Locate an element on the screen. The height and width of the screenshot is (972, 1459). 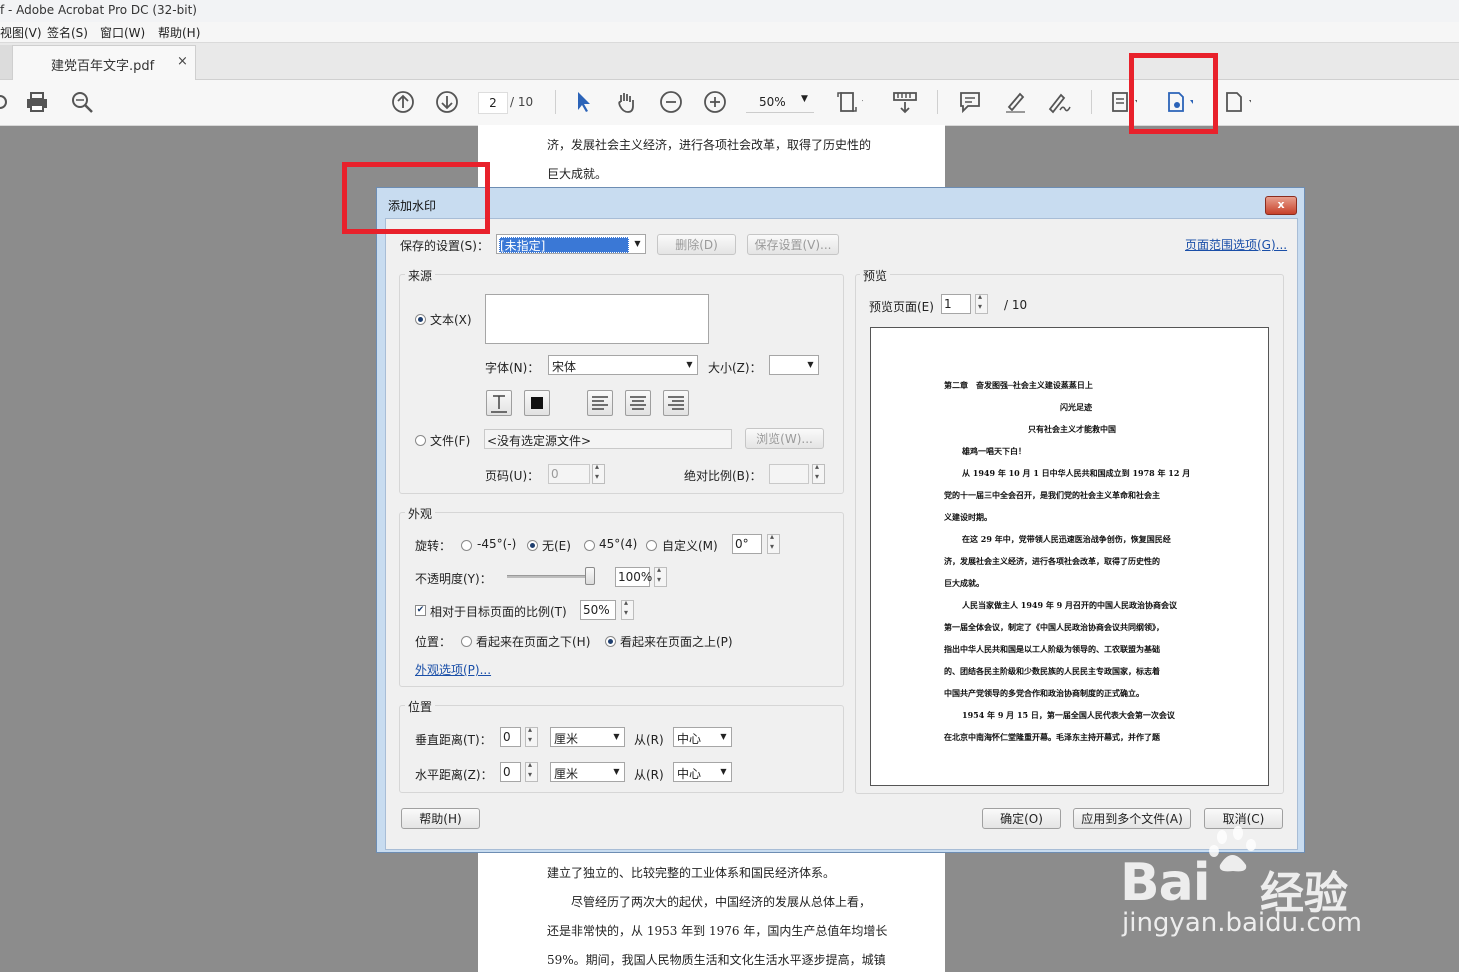
window-titlebar: f - Adobe Acrobat Pro DC (32-bit) is located at coordinates (729, 11).